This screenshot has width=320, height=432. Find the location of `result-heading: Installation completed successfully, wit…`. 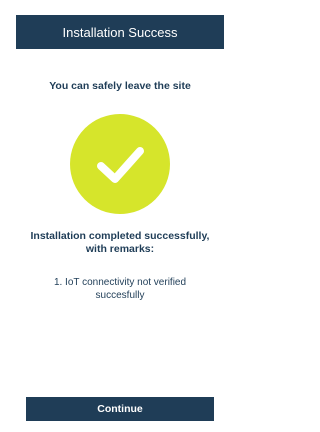

result-heading: Installation completed successfully, wit… is located at coordinates (120, 242).